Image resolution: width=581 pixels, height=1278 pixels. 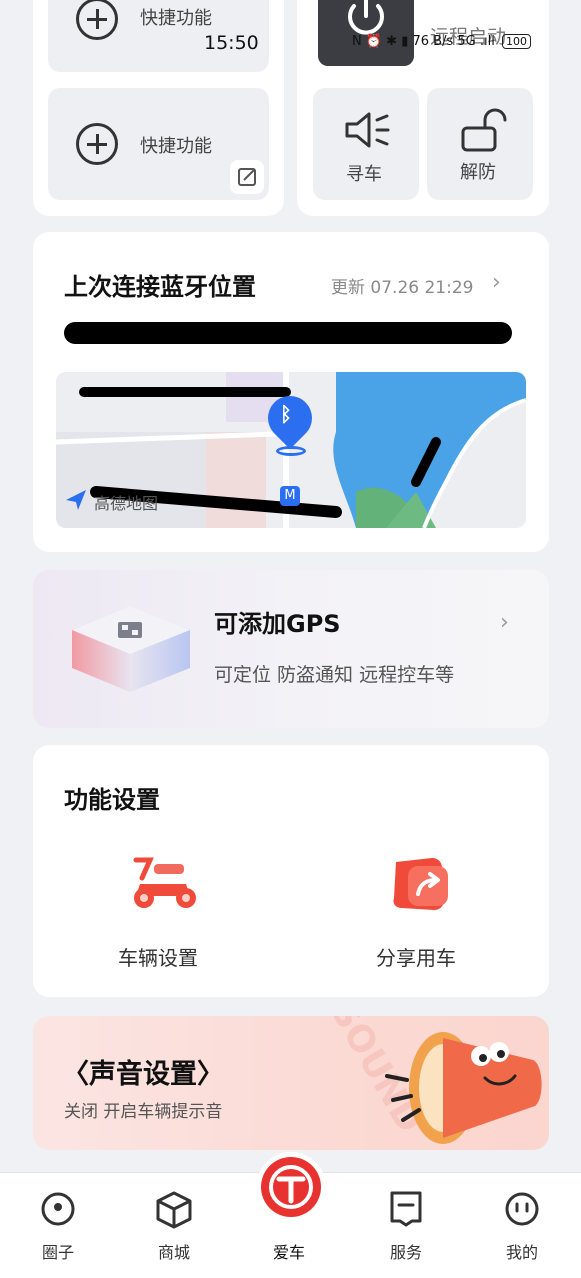 I want to click on unlock-label: 解防, so click(x=478, y=172).